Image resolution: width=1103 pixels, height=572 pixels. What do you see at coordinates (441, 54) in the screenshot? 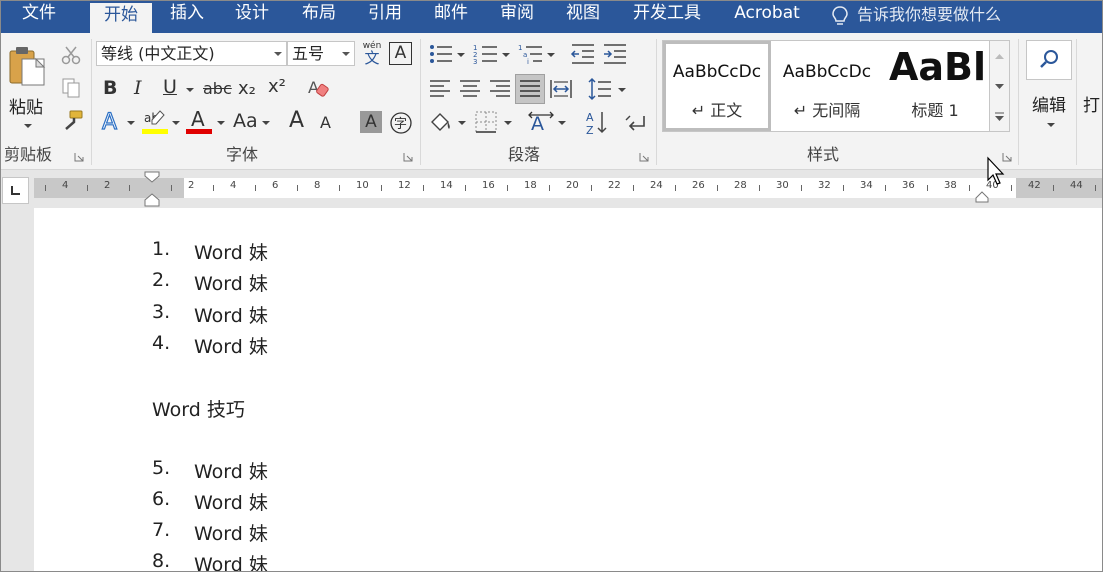
I see `bullets-icon` at bounding box center [441, 54].